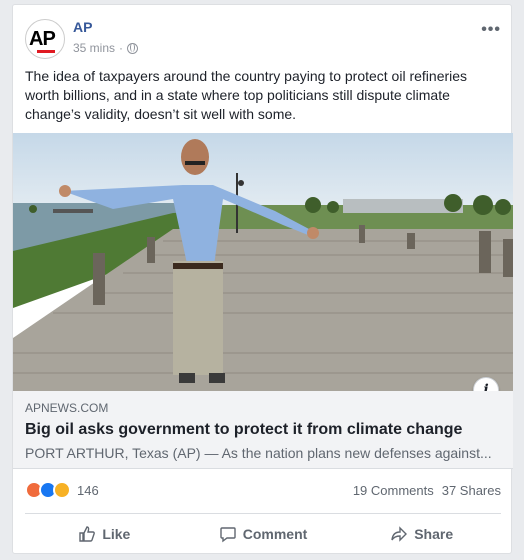 The image size is (524, 560). I want to click on reactions-summary: 146, so click(62, 490).